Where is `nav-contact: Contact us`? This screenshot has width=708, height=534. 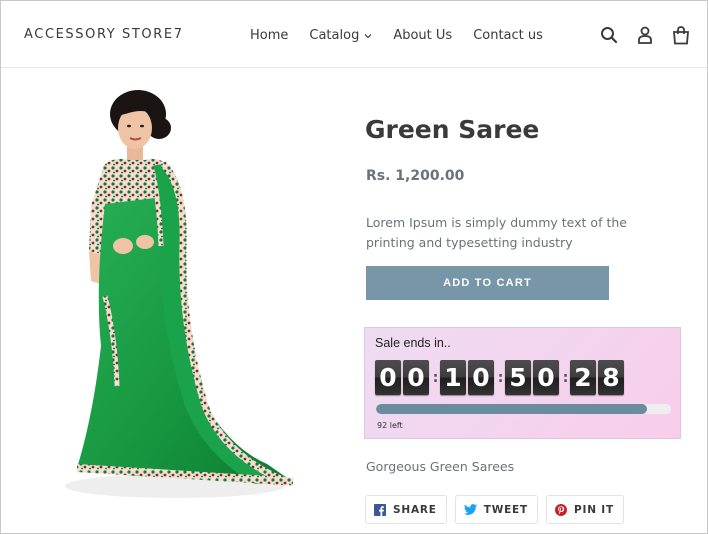 nav-contact: Contact us is located at coordinates (508, 35).